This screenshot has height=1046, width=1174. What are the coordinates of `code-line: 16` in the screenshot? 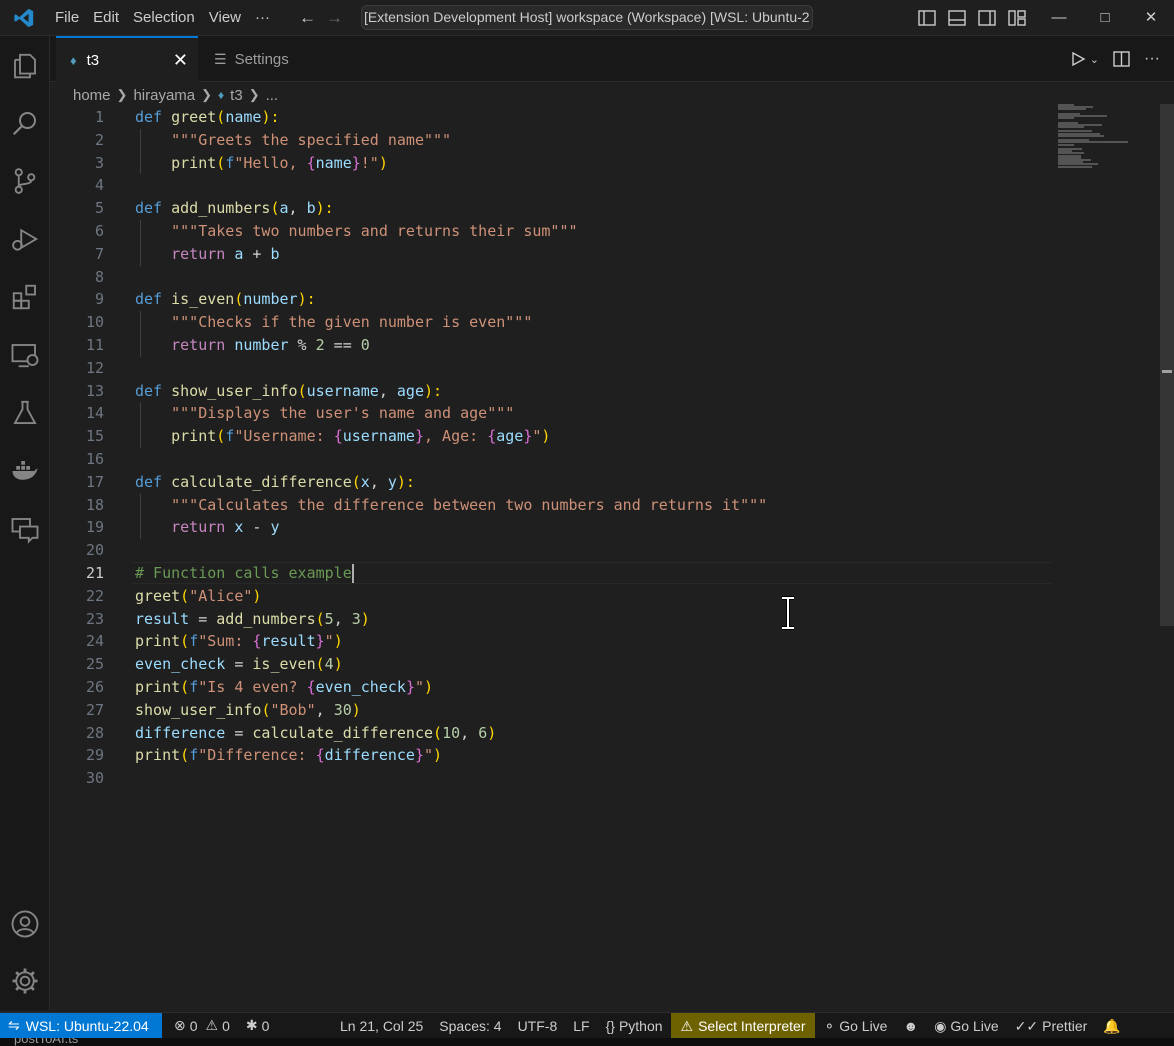 It's located at (550, 459).